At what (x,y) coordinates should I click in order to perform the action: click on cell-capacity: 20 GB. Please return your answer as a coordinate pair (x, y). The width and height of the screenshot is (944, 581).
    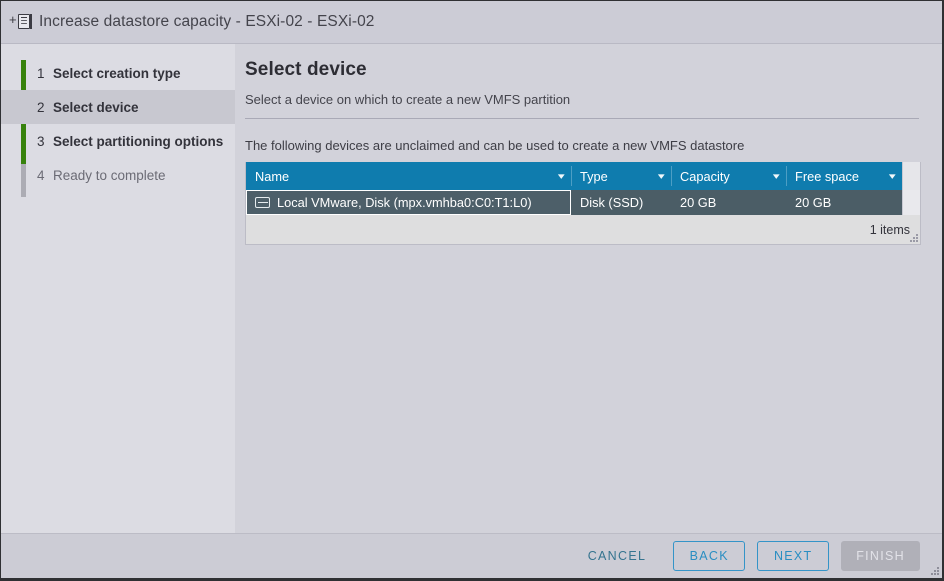
    Looking at the image, I should click on (698, 202).